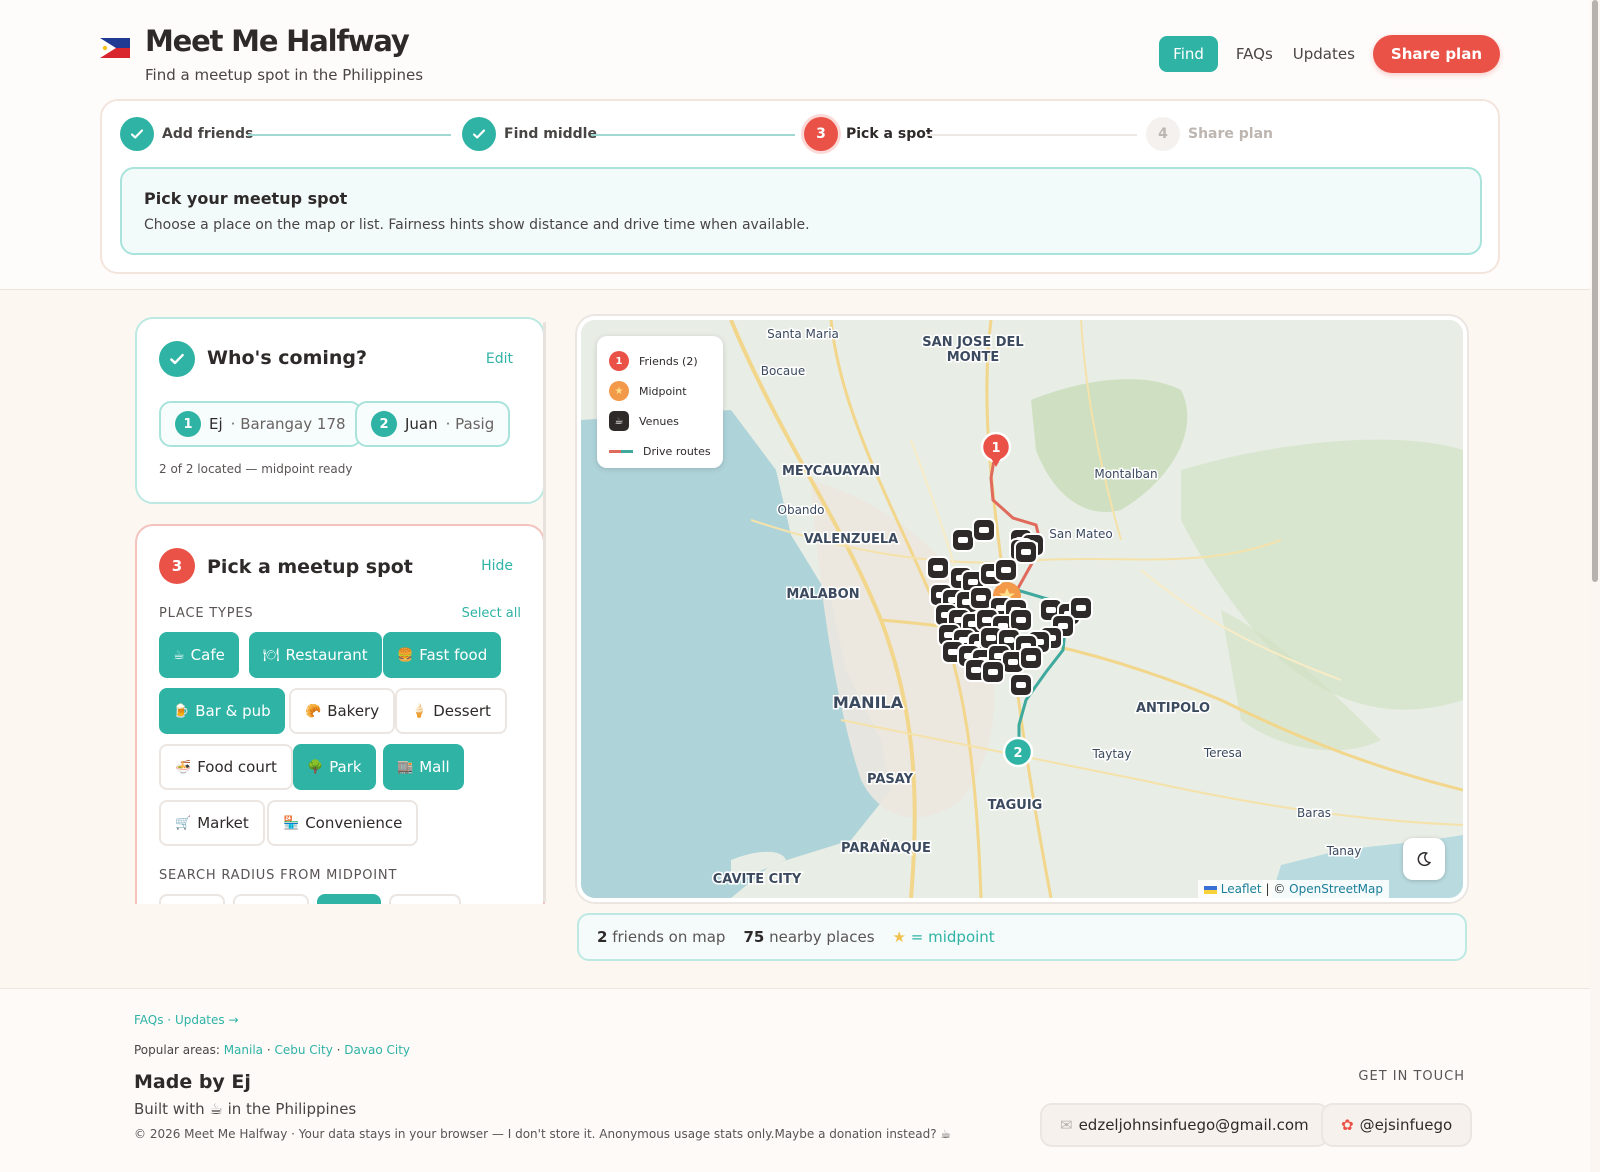  Describe the element at coordinates (462, 711) in the screenshot. I see `pill-label: Dessert` at that location.